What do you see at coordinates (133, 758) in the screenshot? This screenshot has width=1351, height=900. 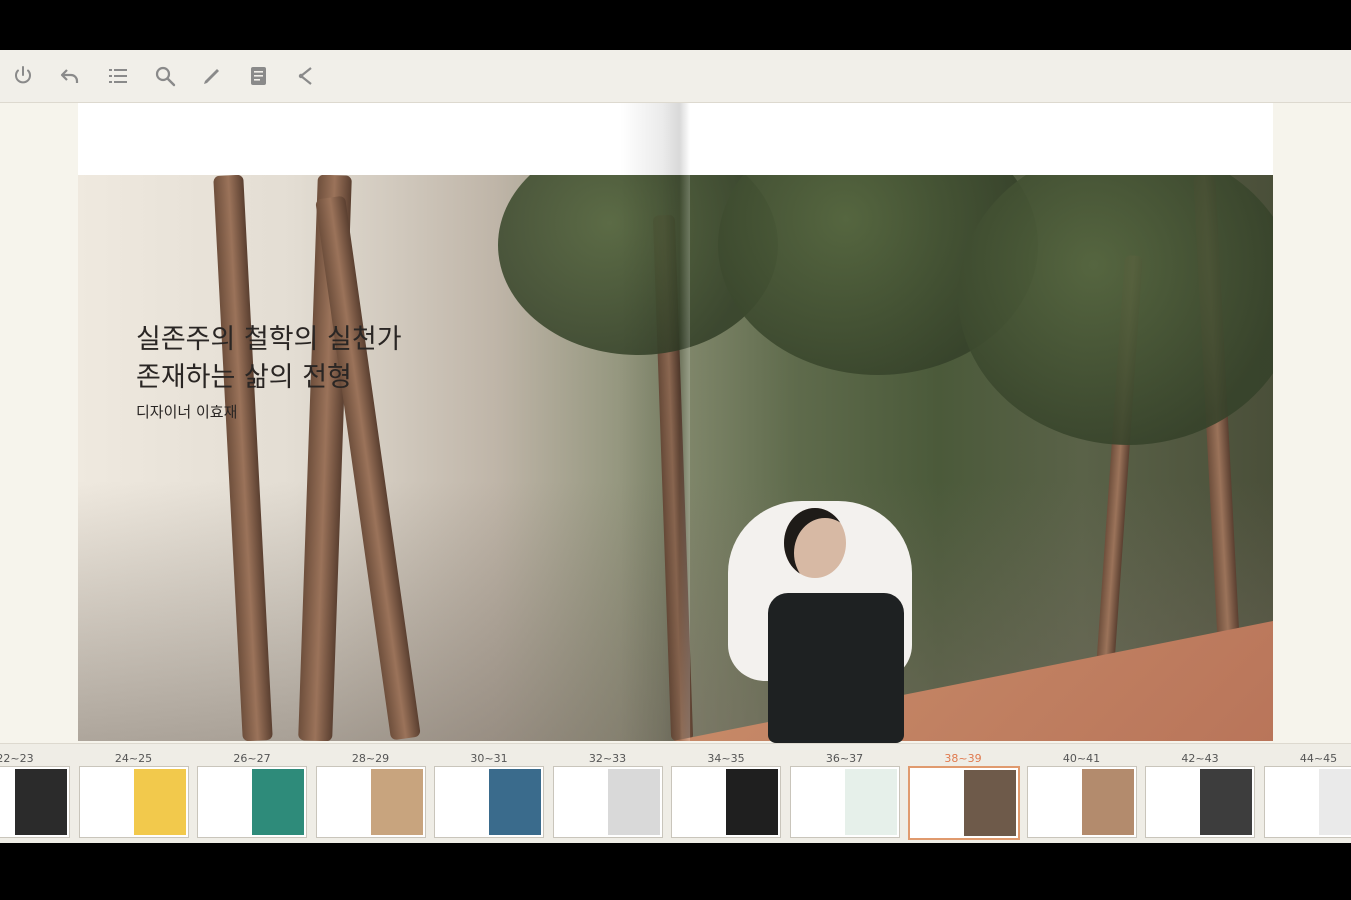 I see `thumbnail-page-range: 24~25` at bounding box center [133, 758].